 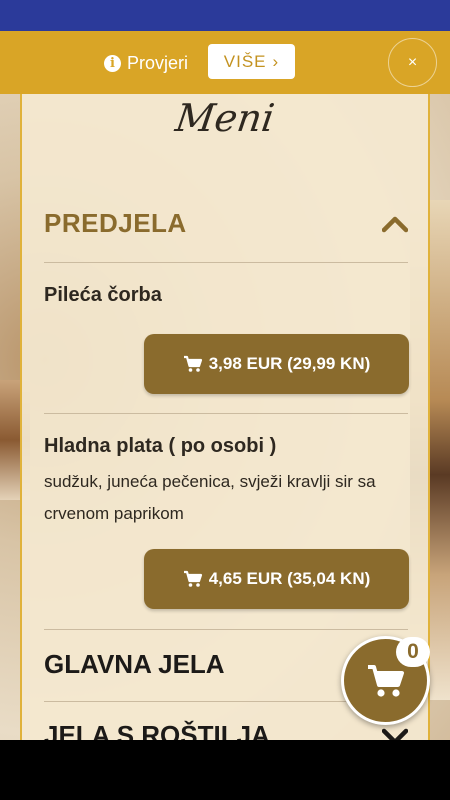 I want to click on section-title-predjela: PREDJELA, so click(x=115, y=223).